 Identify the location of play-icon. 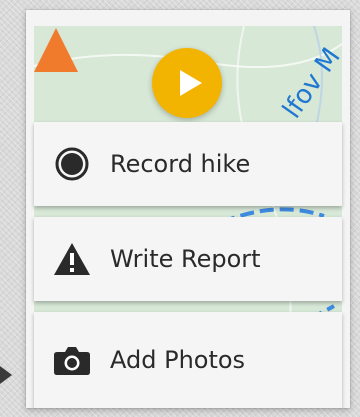
(190, 83).